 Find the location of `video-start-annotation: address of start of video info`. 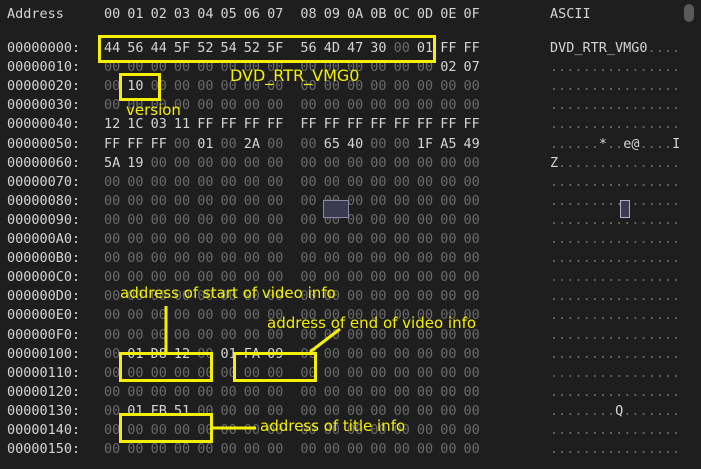

video-start-annotation: address of start of video info is located at coordinates (228, 293).